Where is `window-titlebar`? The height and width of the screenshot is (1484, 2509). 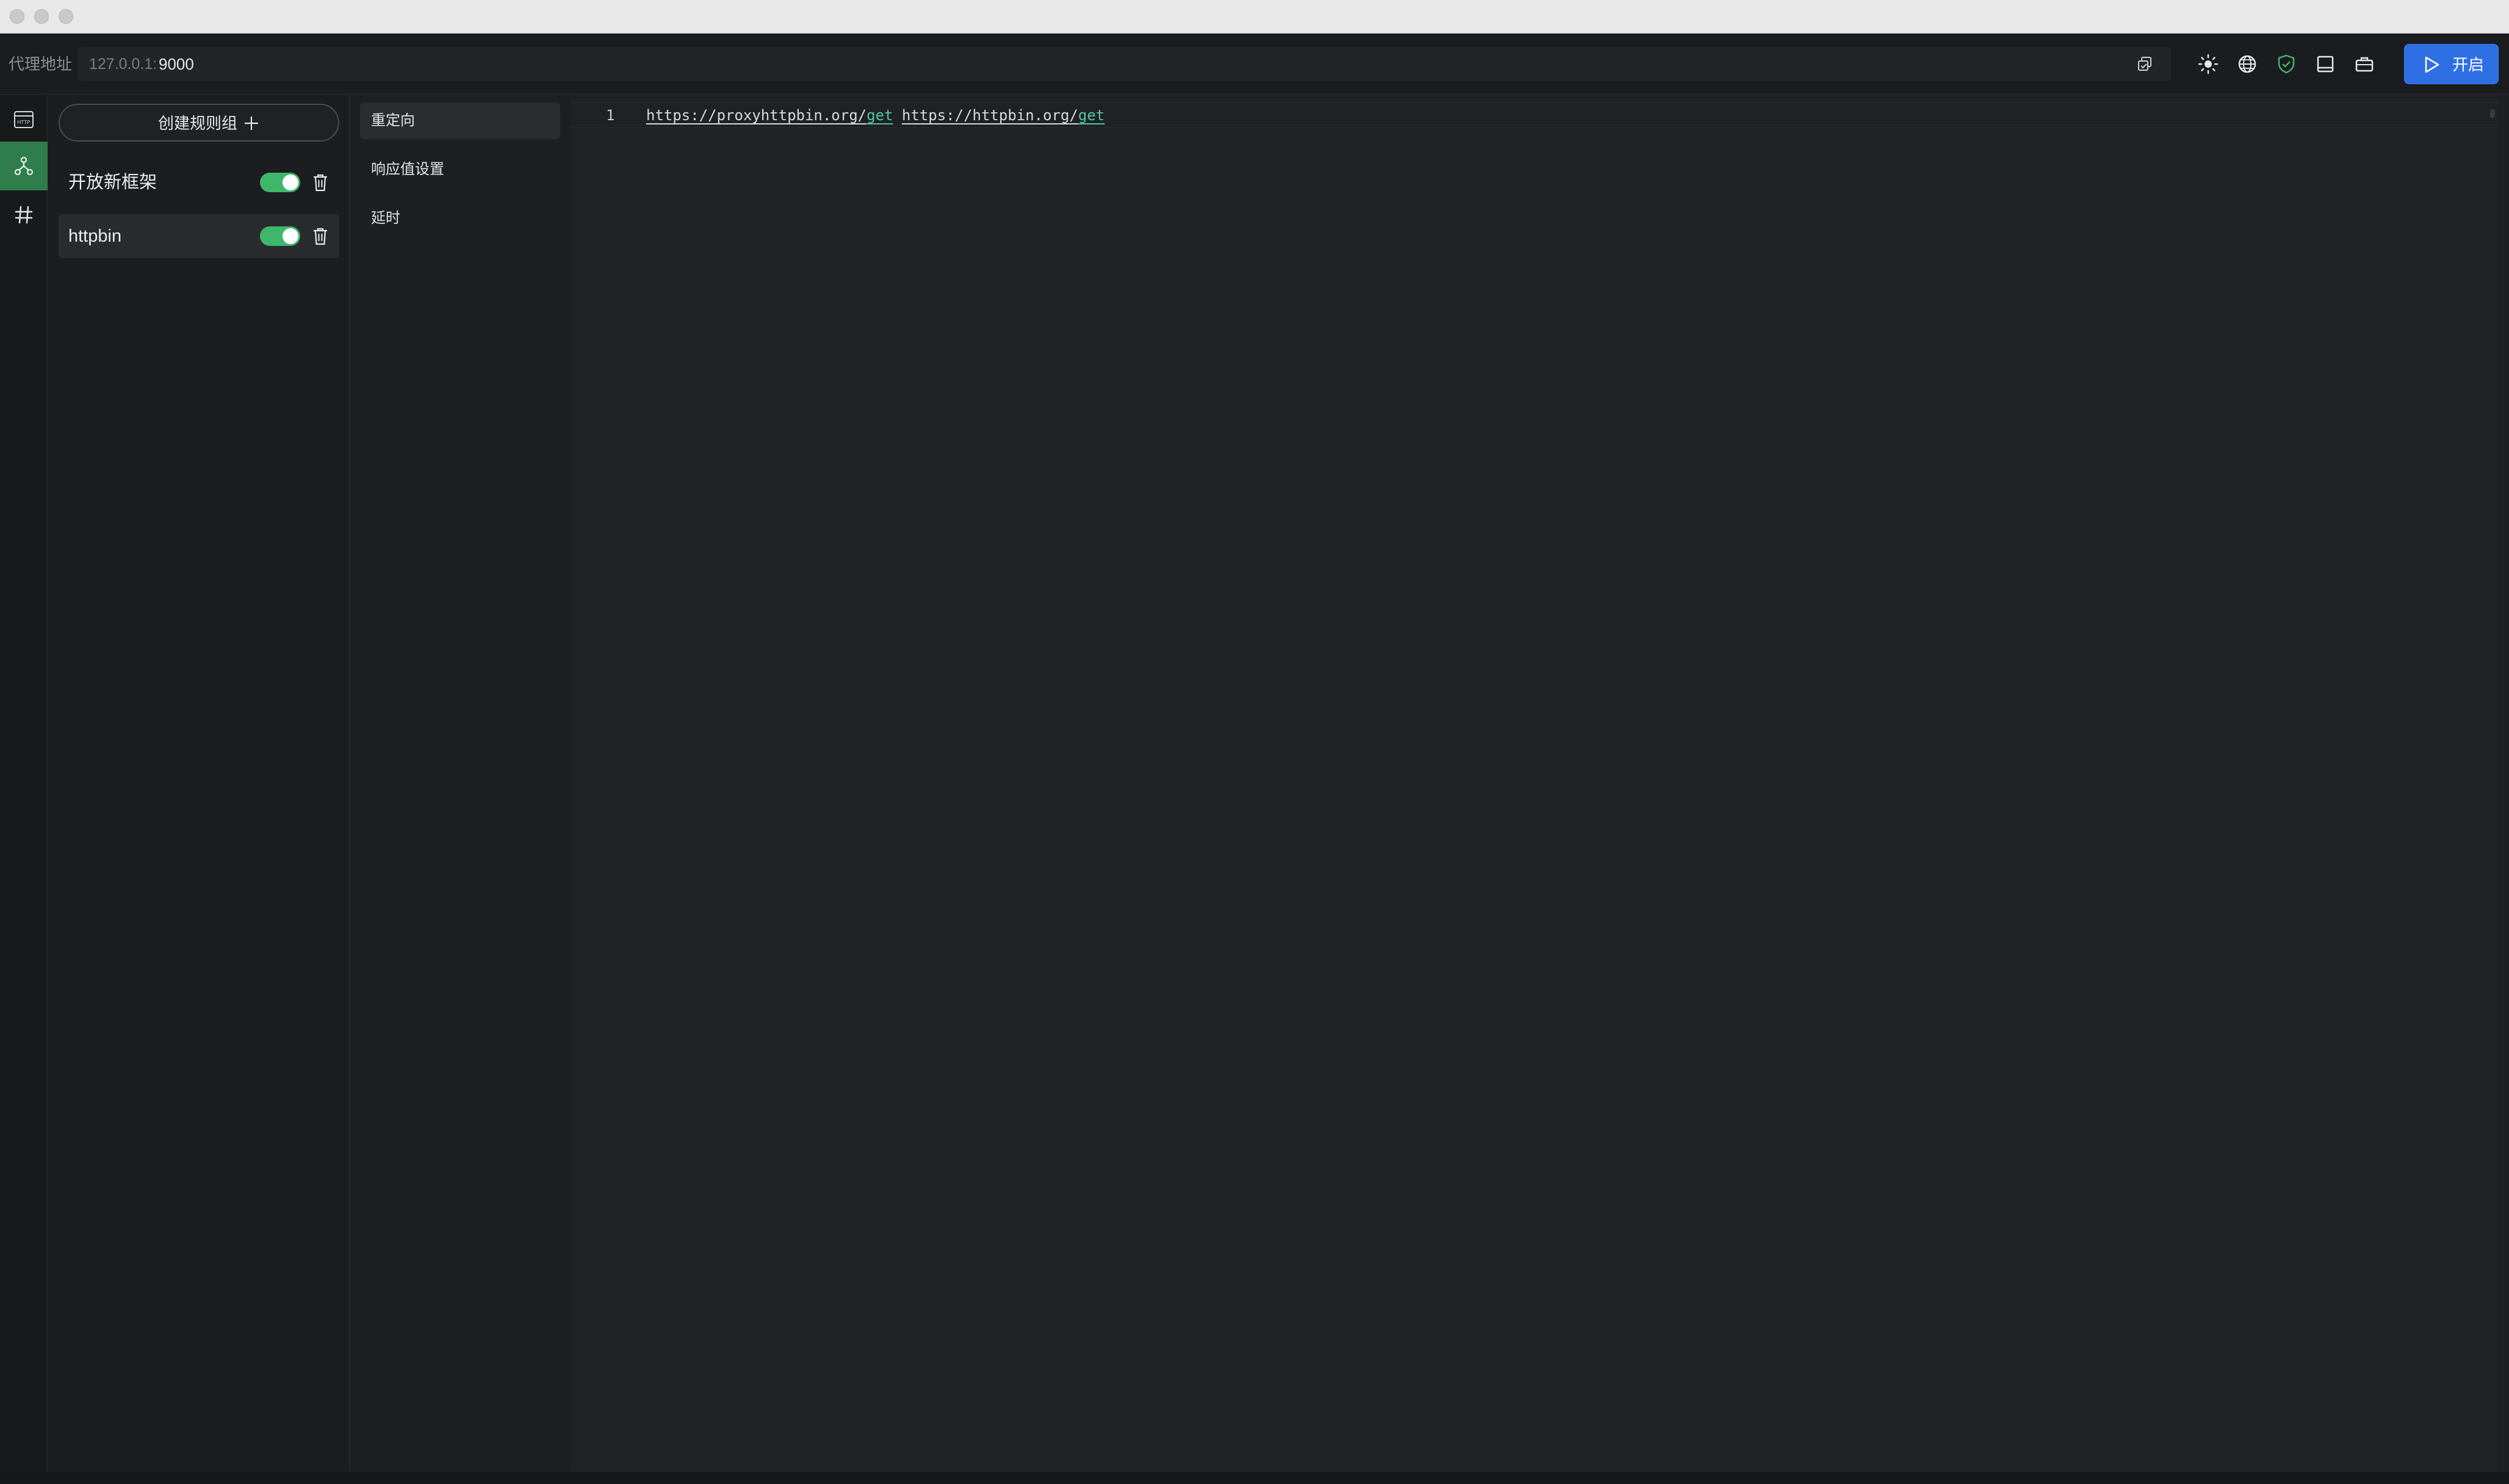 window-titlebar is located at coordinates (1254, 17).